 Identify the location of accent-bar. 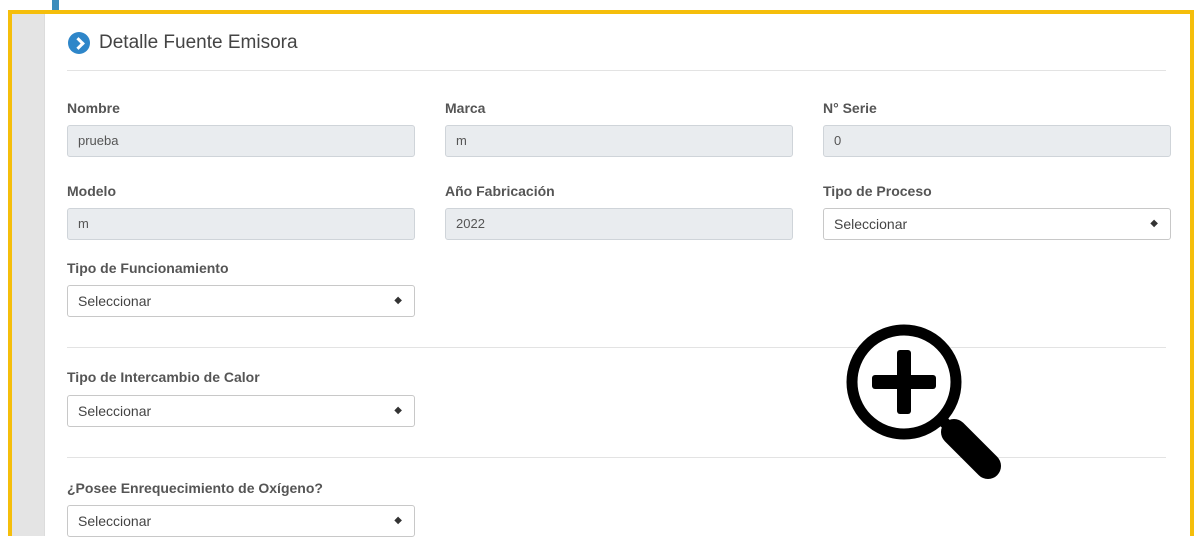
(55, 5).